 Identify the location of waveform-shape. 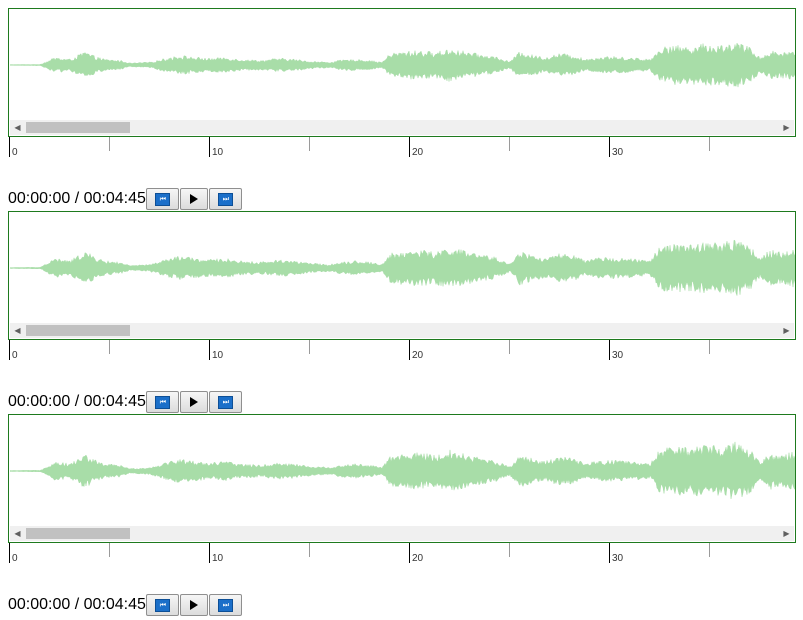
(402, 470).